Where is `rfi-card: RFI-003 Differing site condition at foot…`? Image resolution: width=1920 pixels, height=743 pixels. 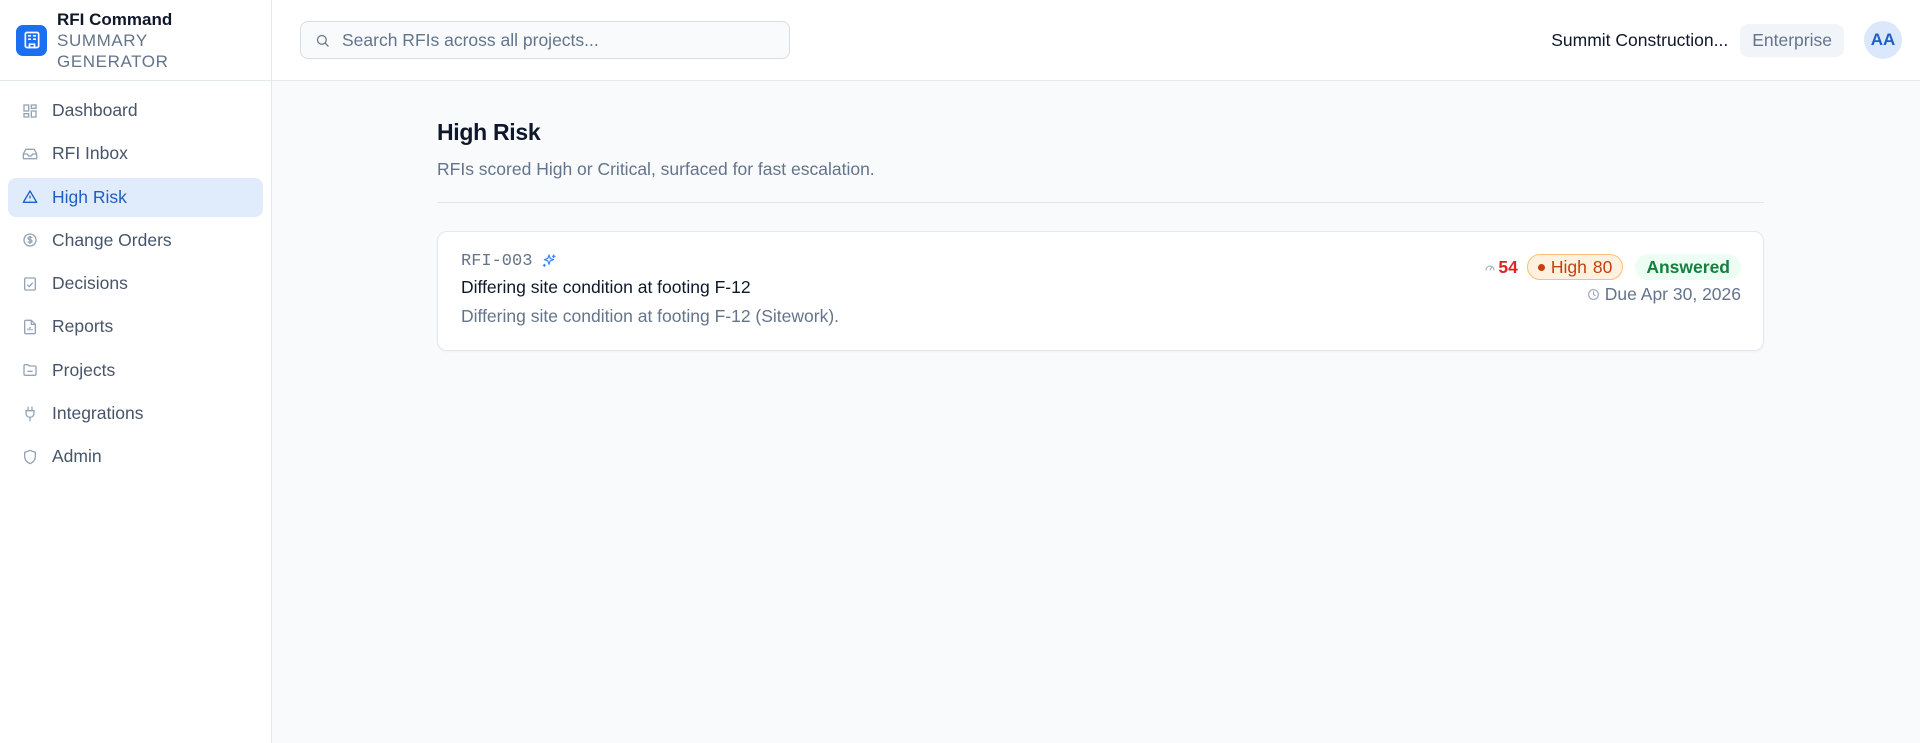
rfi-card: RFI-003 Differing site condition at foot… is located at coordinates (1100, 291).